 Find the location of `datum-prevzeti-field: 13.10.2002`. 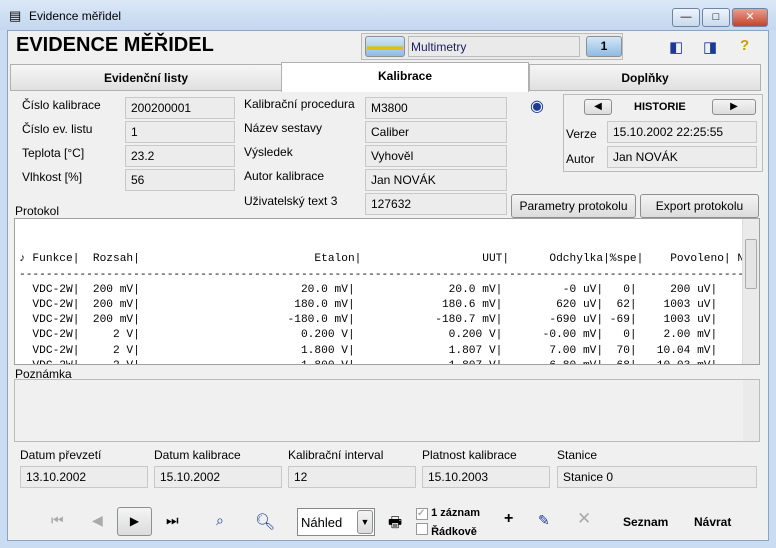

datum-prevzeti-field: 13.10.2002 is located at coordinates (84, 477).